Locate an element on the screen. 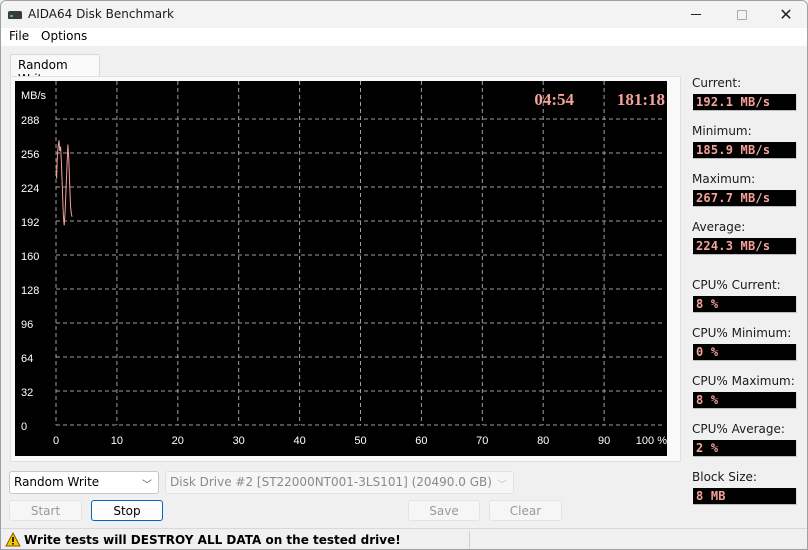 This screenshot has width=808, height=550. stat-label: CPU% Current: is located at coordinates (736, 285).